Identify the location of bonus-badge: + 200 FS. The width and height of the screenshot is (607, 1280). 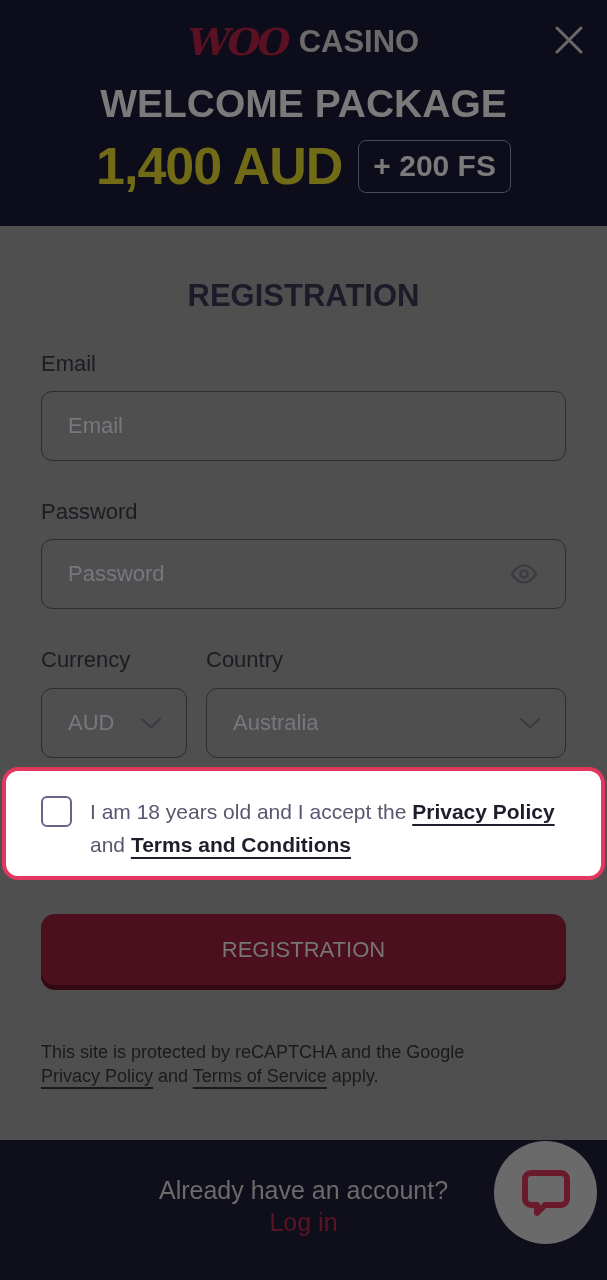
(434, 166).